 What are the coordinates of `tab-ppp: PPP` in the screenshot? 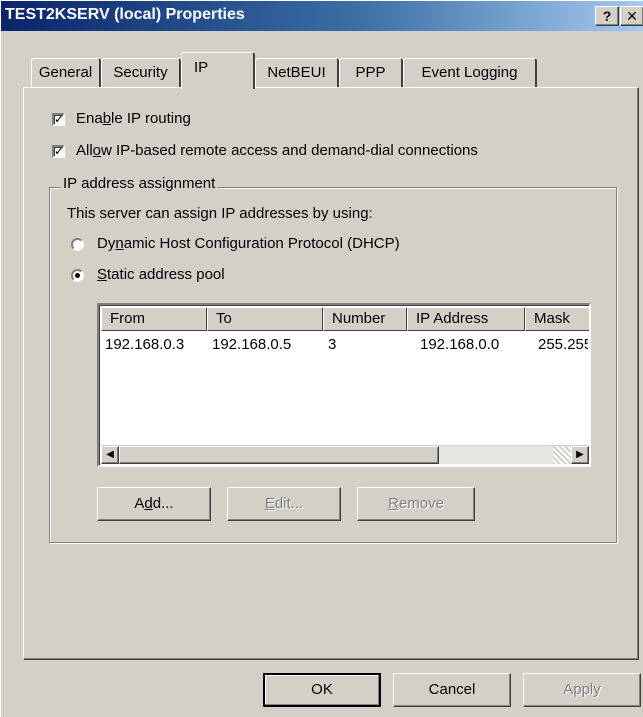 It's located at (371, 73).